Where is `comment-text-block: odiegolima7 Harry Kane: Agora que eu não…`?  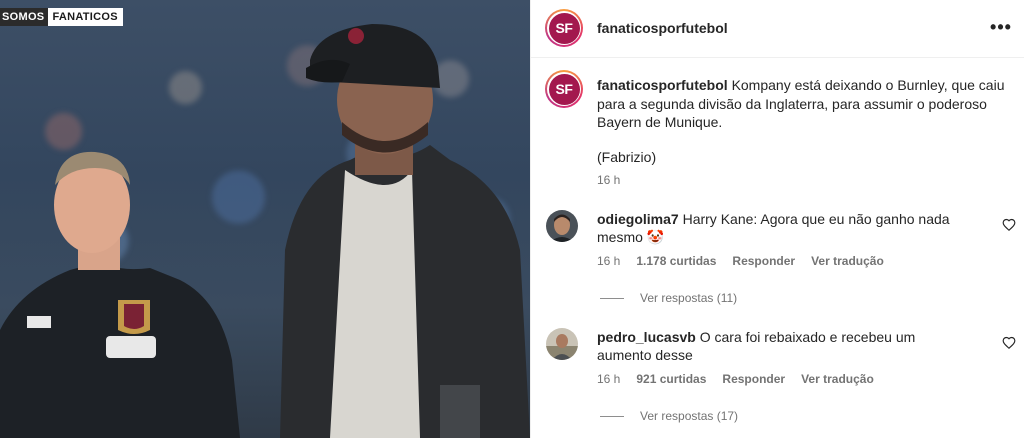 comment-text-block: odiegolima7 Harry Kane: Agora que eu não… is located at coordinates (777, 228).